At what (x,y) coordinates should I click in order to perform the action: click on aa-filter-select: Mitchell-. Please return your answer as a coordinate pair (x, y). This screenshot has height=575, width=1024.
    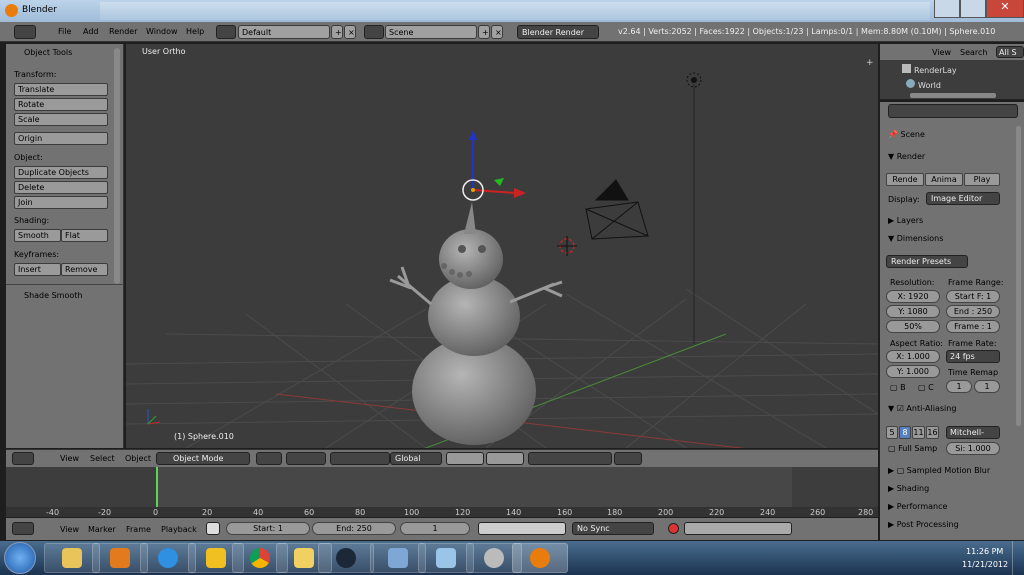
    Looking at the image, I should click on (973, 432).